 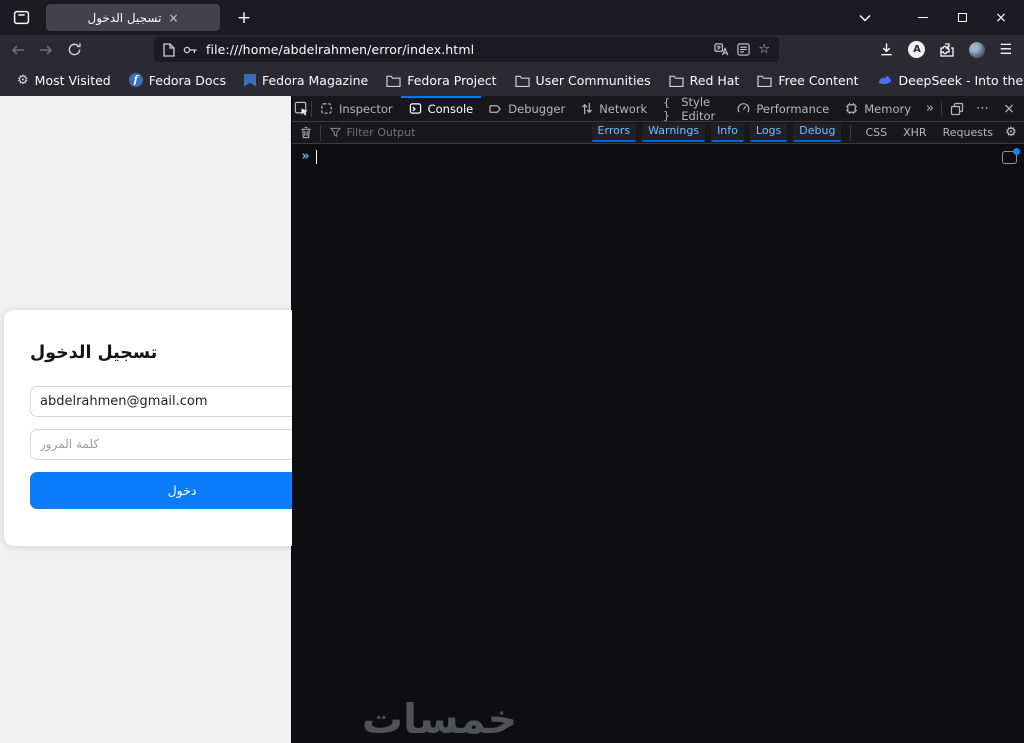 I want to click on tab-debugger: Debugger, so click(x=527, y=108).